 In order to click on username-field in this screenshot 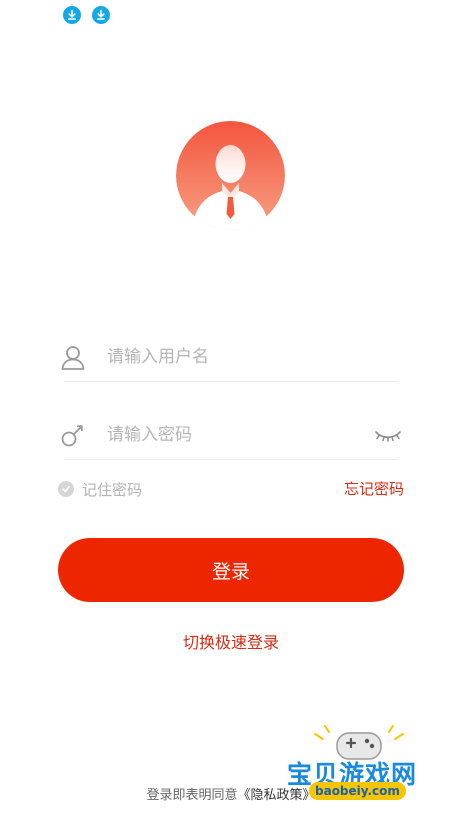, I will do `click(231, 358)`.